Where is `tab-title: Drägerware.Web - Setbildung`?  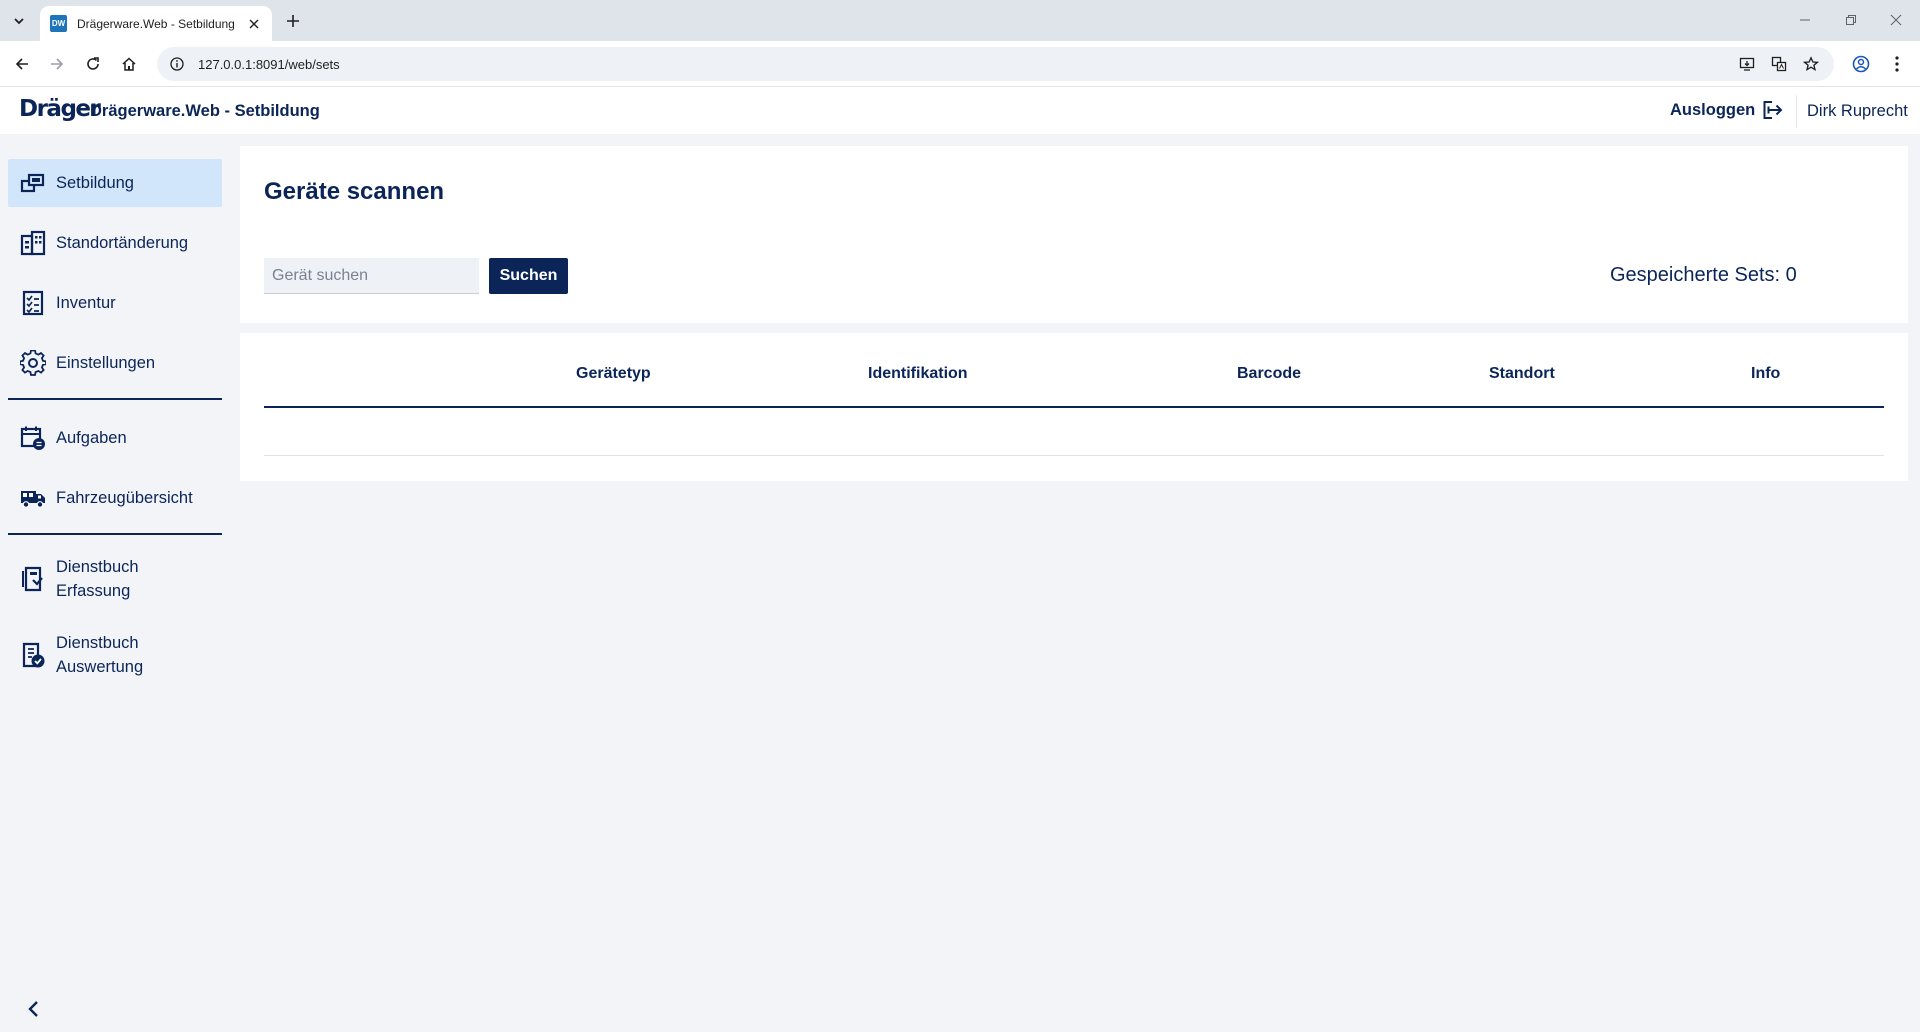
tab-title: Drägerware.Web - Setbildung is located at coordinates (156, 23).